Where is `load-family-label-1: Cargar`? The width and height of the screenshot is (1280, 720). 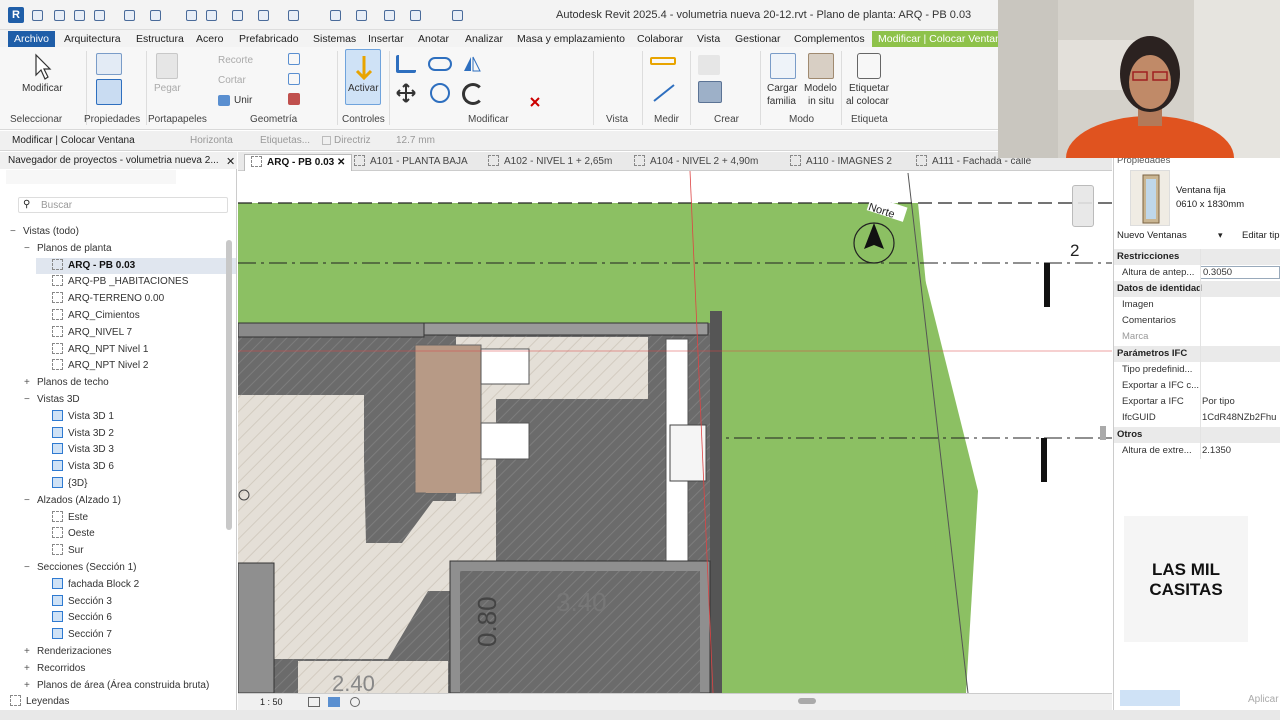 load-family-label-1: Cargar is located at coordinates (782, 88).